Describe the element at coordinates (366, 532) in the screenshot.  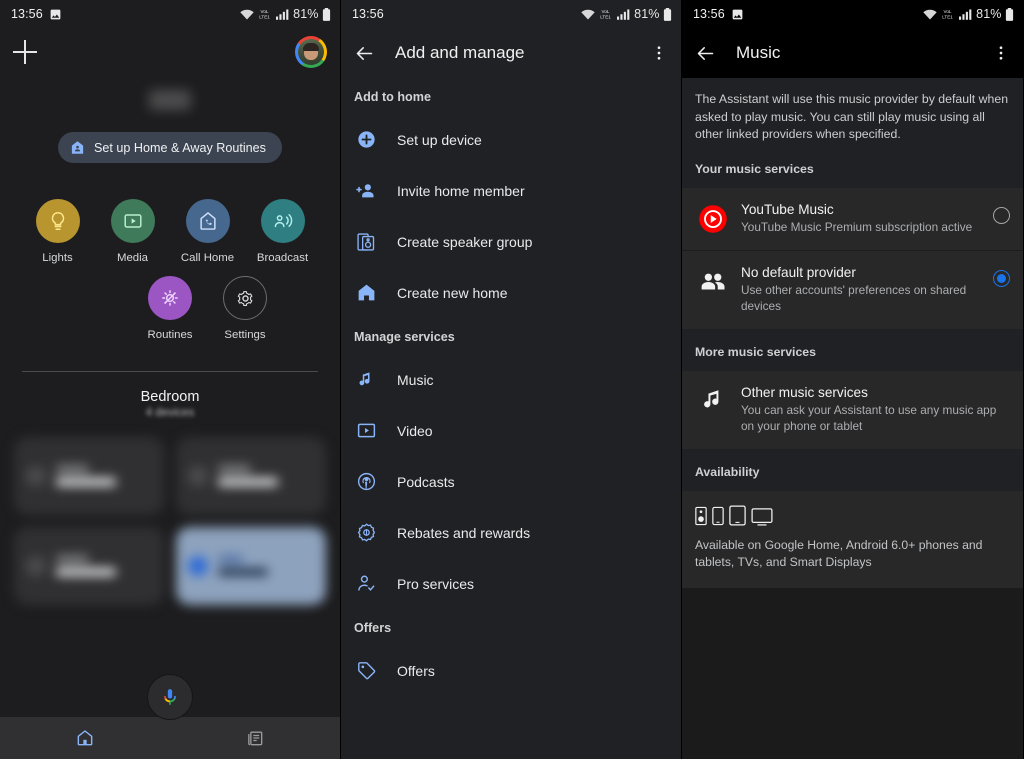
I see `rebates-icon` at that location.